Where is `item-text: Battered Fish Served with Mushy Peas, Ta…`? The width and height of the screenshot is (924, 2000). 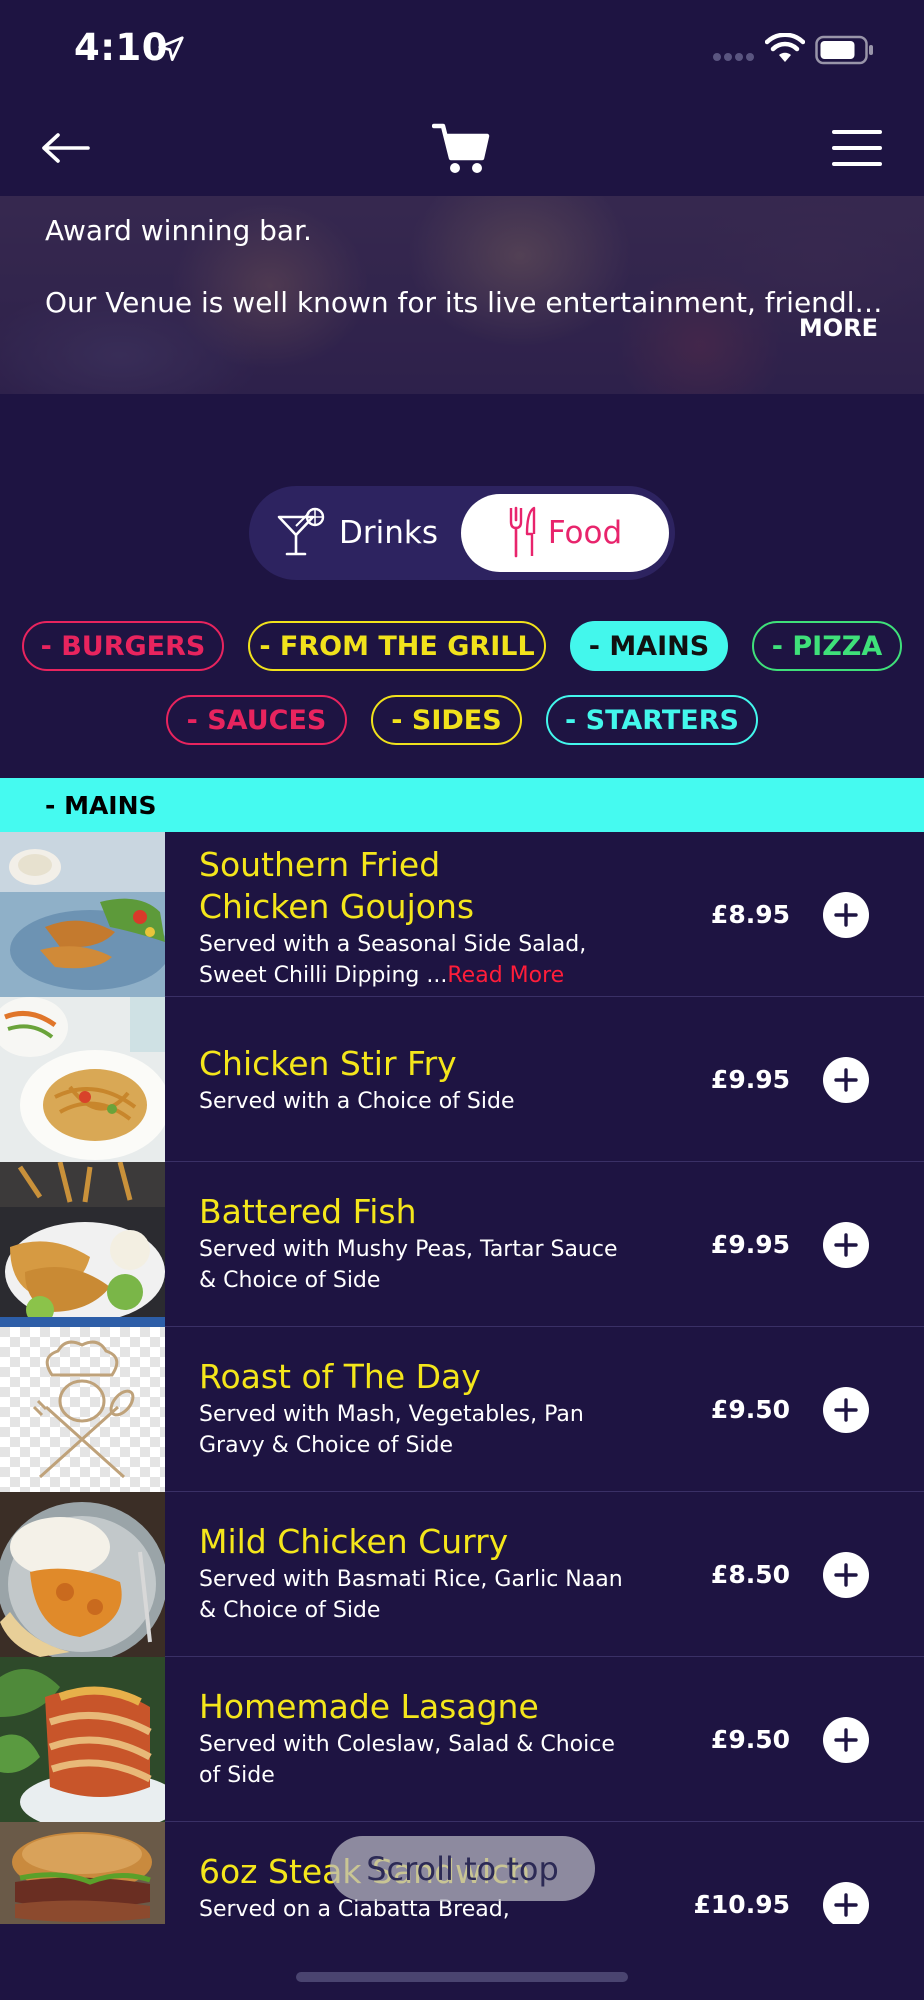
item-text: Battered Fish Served with Mushy Peas, Ta… is located at coordinates (424, 1243).